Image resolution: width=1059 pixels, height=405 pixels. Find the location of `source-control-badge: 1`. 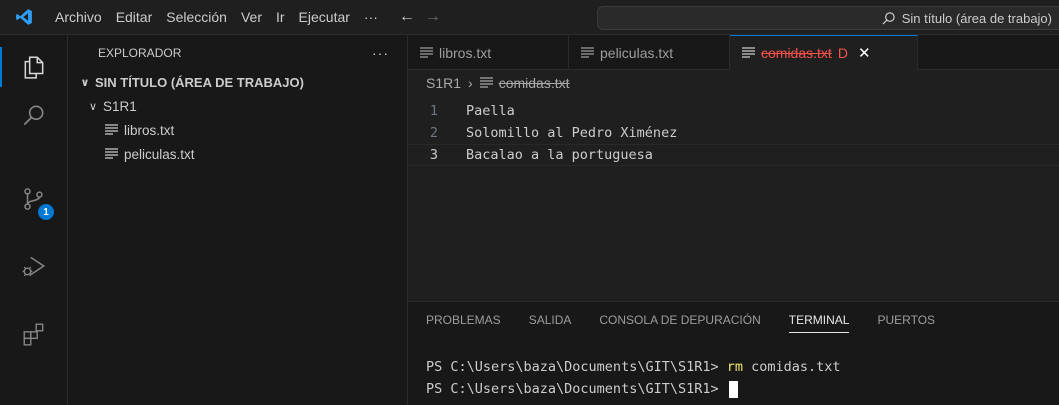

source-control-badge: 1 is located at coordinates (46, 212).